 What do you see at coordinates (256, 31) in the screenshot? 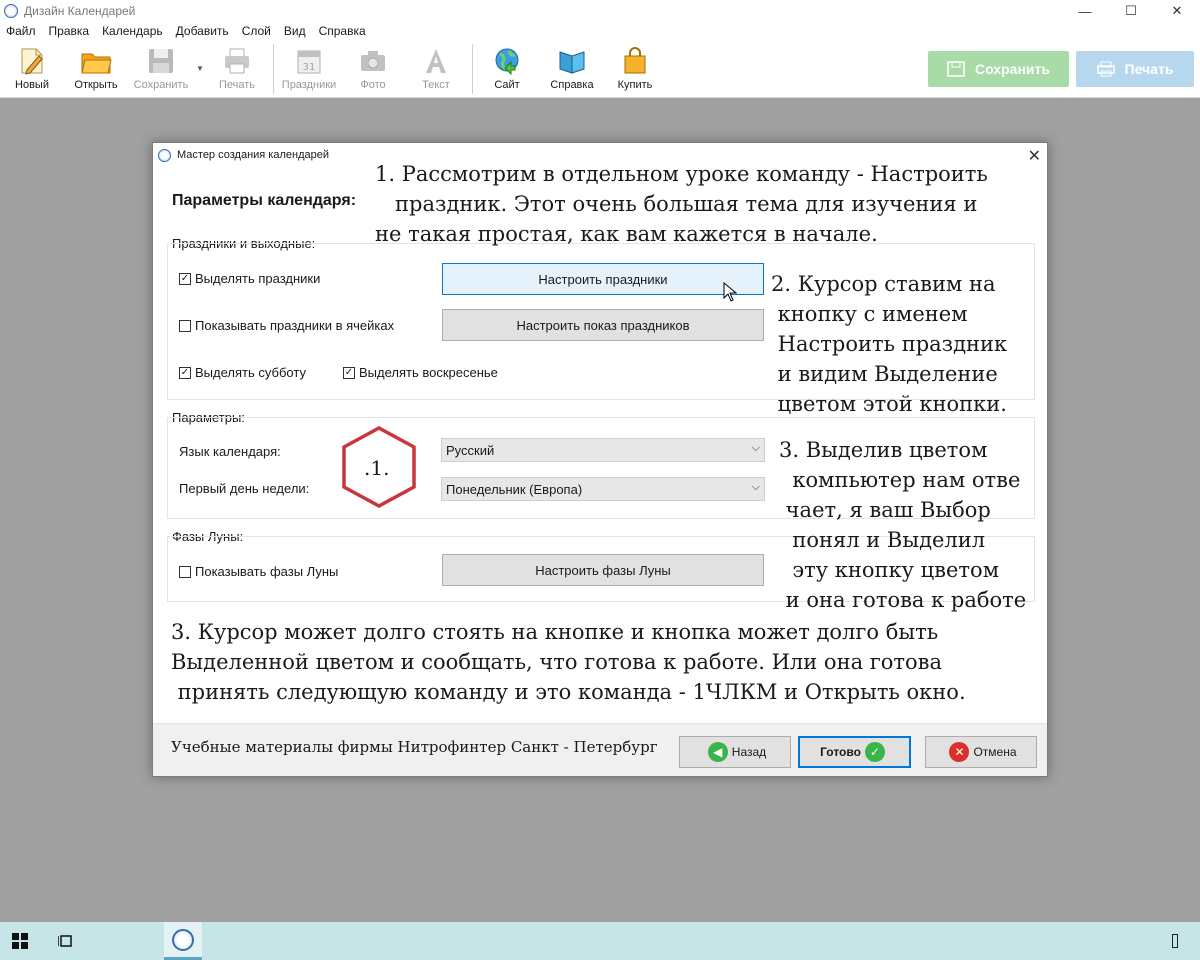
I see `menu-layer: Слой` at bounding box center [256, 31].